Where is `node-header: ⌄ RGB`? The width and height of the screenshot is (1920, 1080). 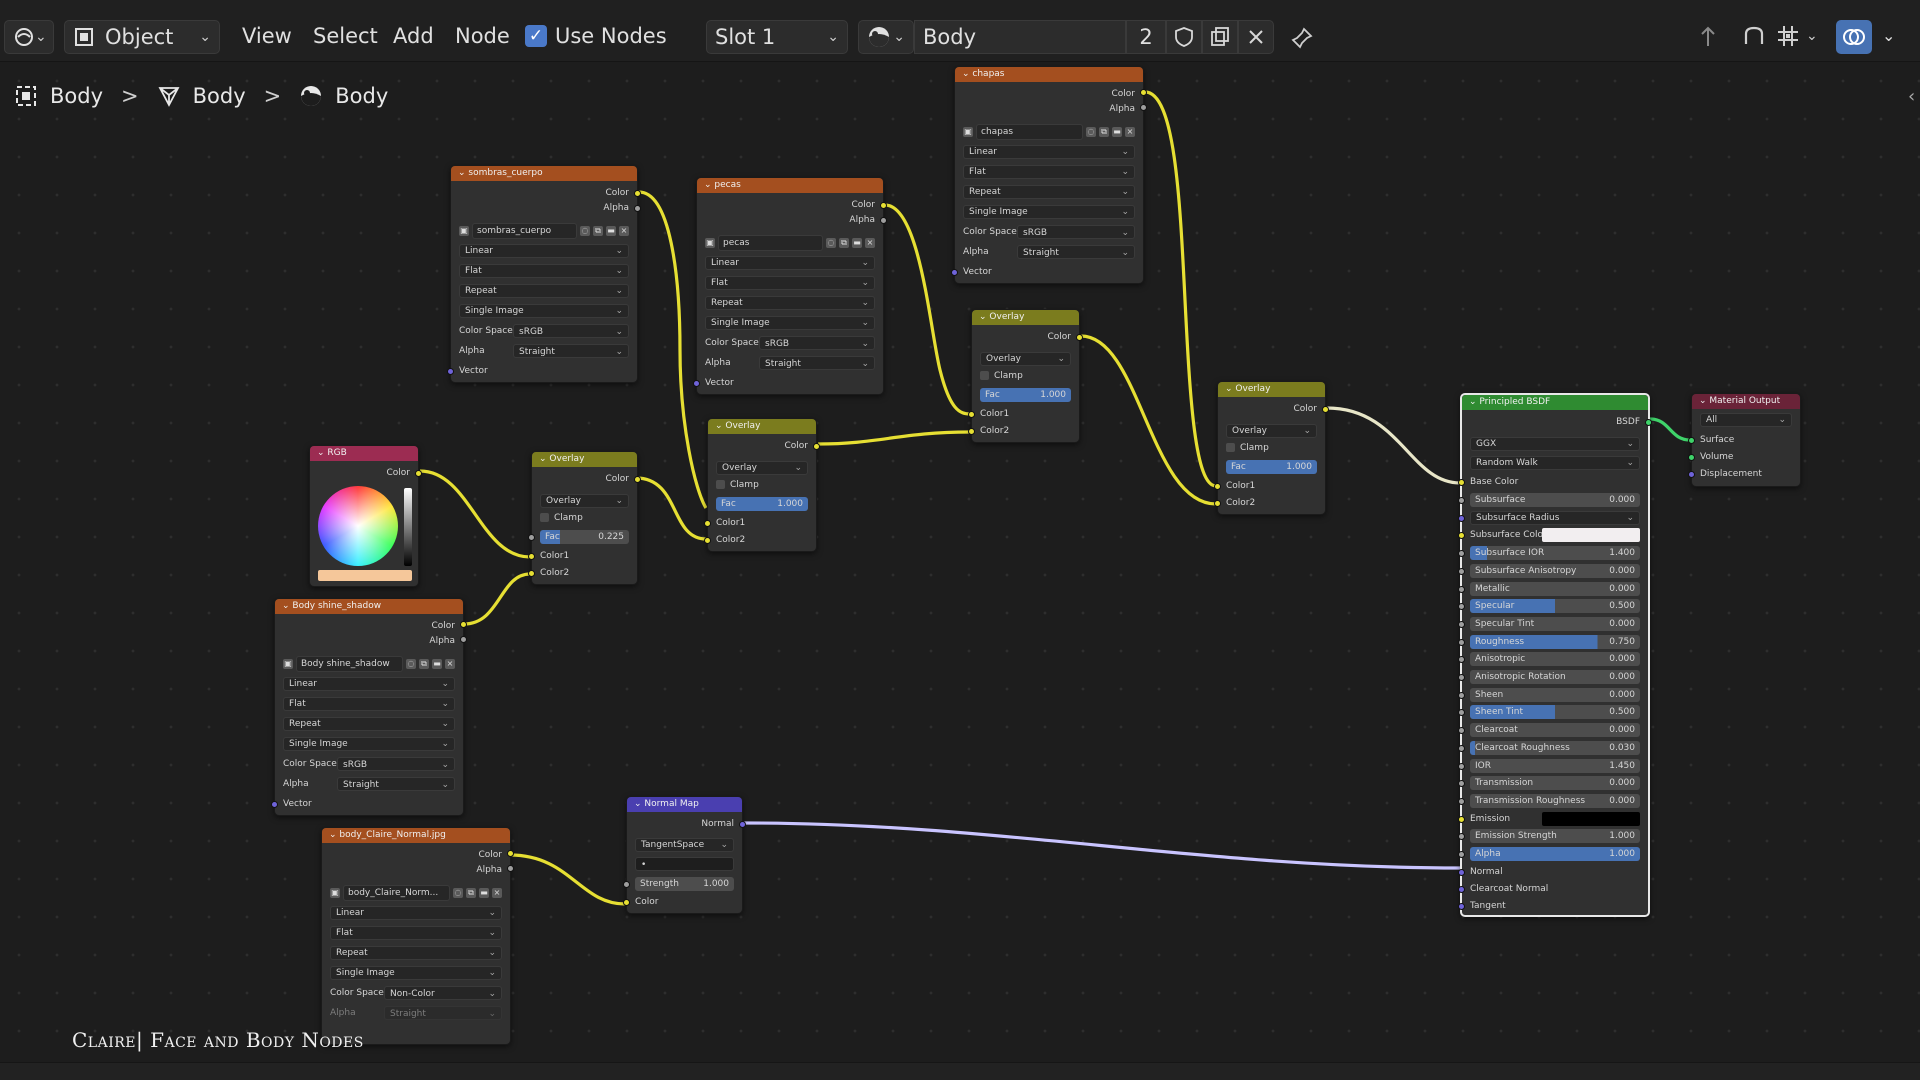 node-header: ⌄ RGB is located at coordinates (364, 453).